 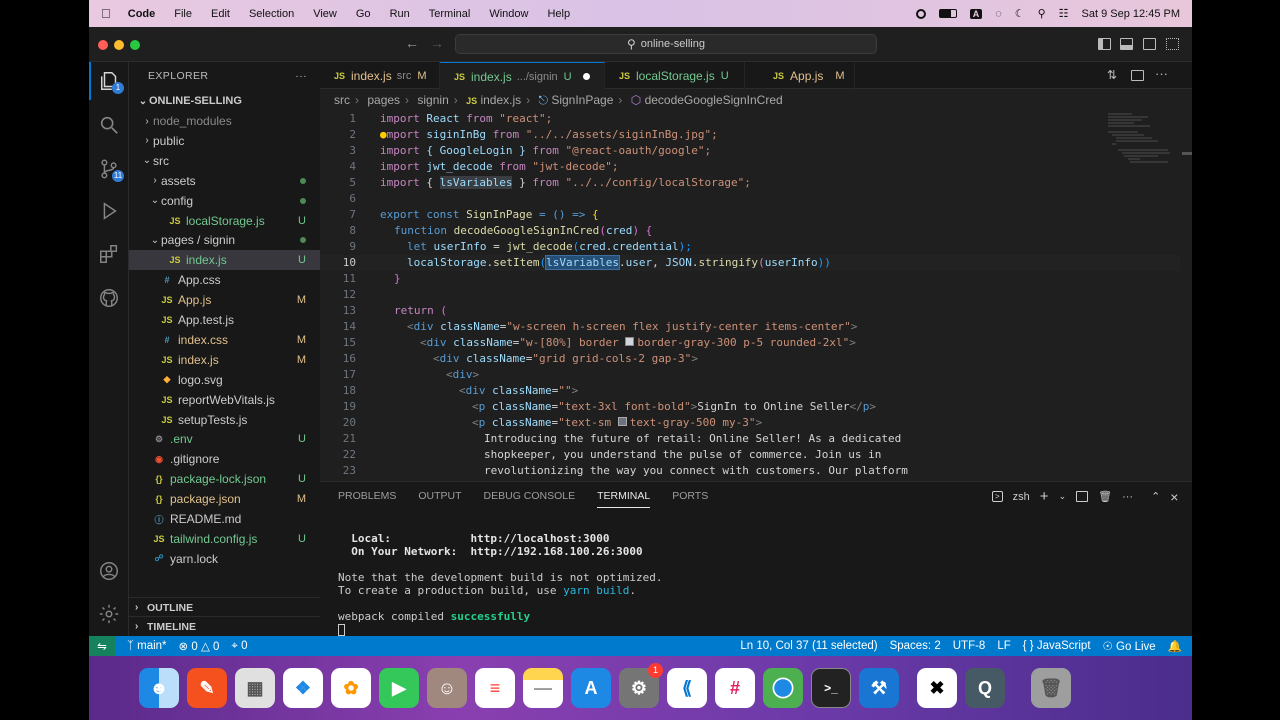 I want to click on tab-index-signin: JS index.js .../signin U, so click(x=522, y=76).